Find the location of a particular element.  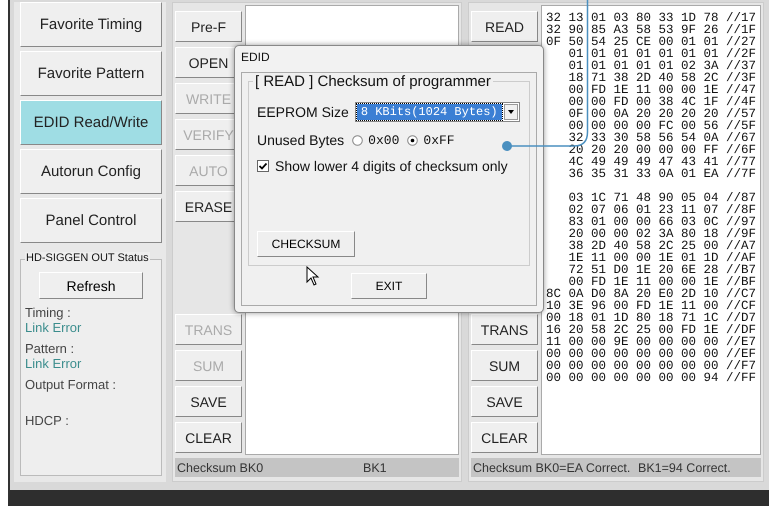

status-label: HDCP : is located at coordinates (47, 420).